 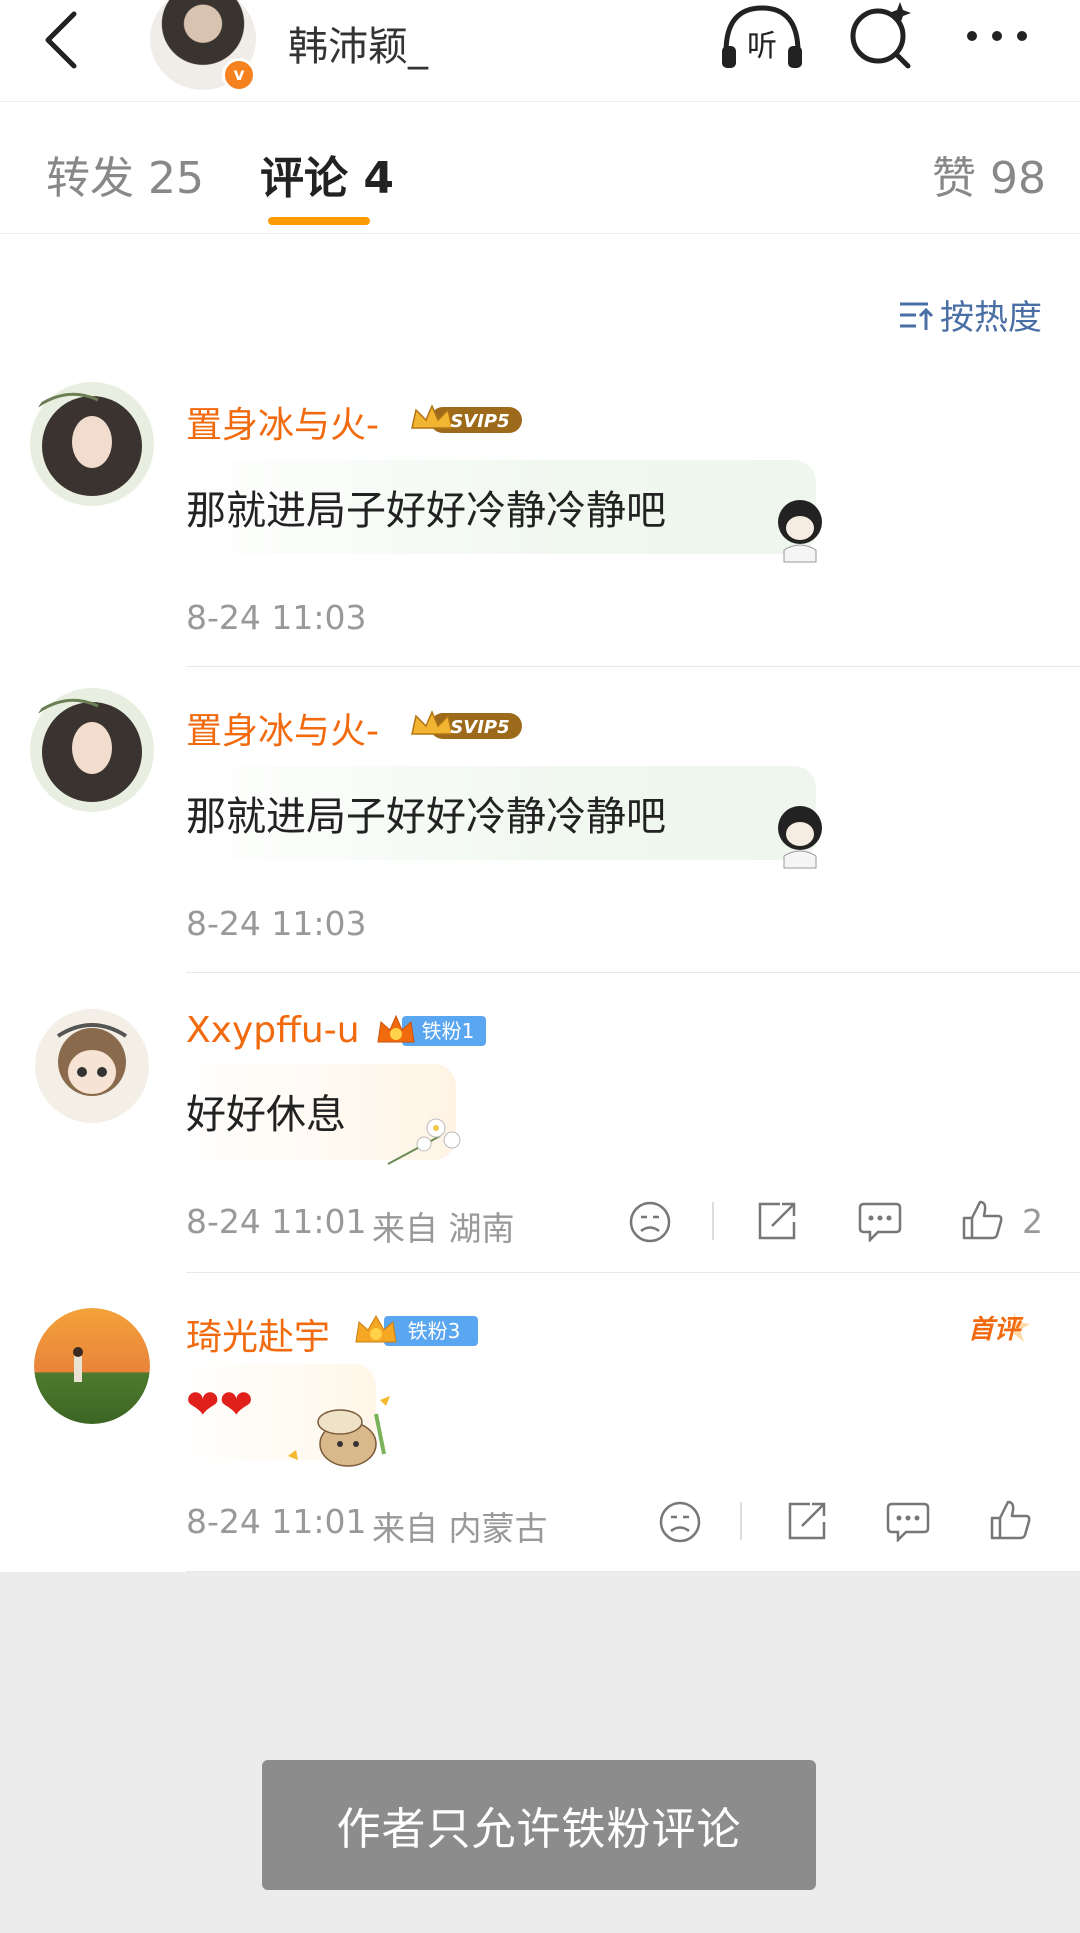 What do you see at coordinates (339, 1431) in the screenshot?
I see `bear-sticker-icon` at bounding box center [339, 1431].